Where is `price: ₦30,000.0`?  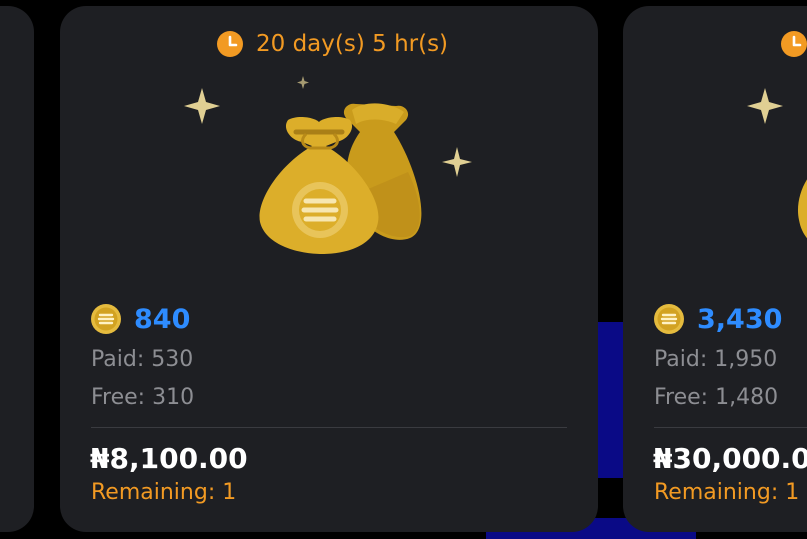
price: ₦30,000.0 is located at coordinates (730, 458).